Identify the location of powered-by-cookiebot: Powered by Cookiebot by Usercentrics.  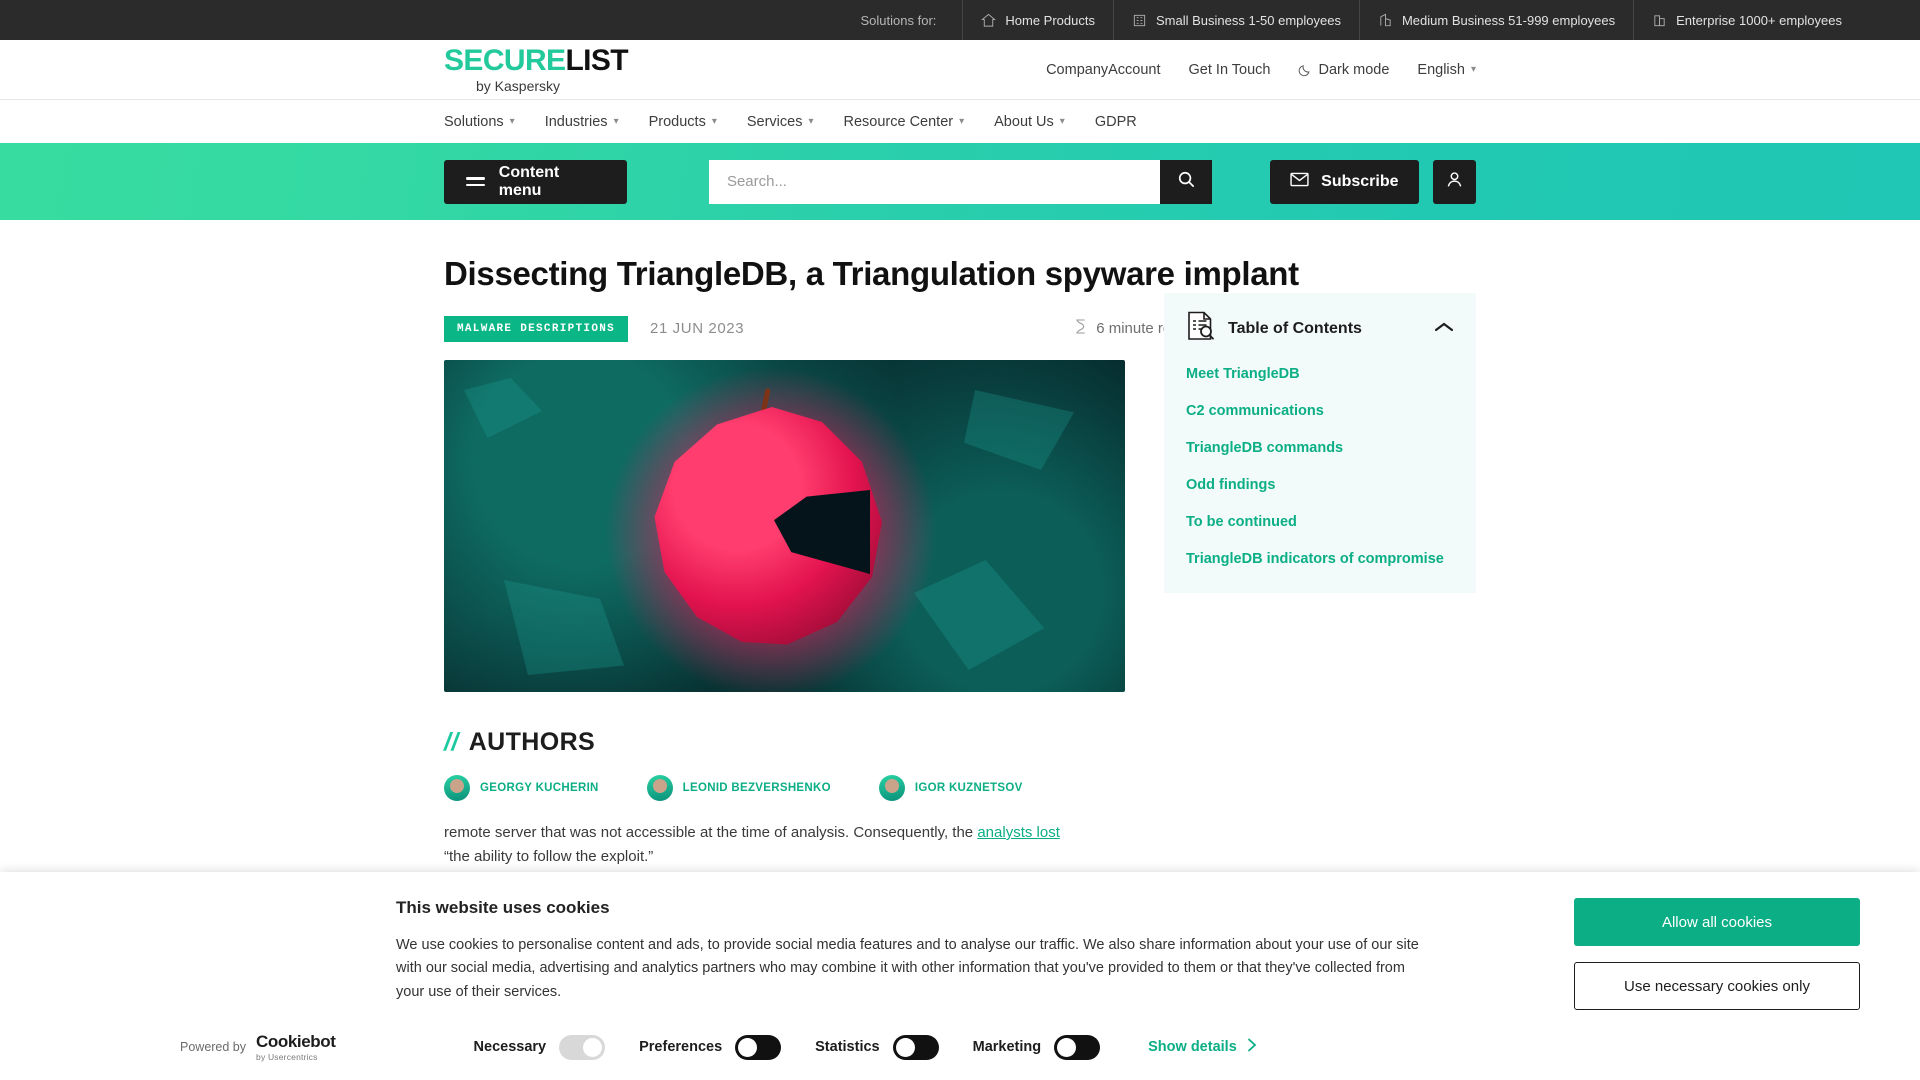
(258, 1047).